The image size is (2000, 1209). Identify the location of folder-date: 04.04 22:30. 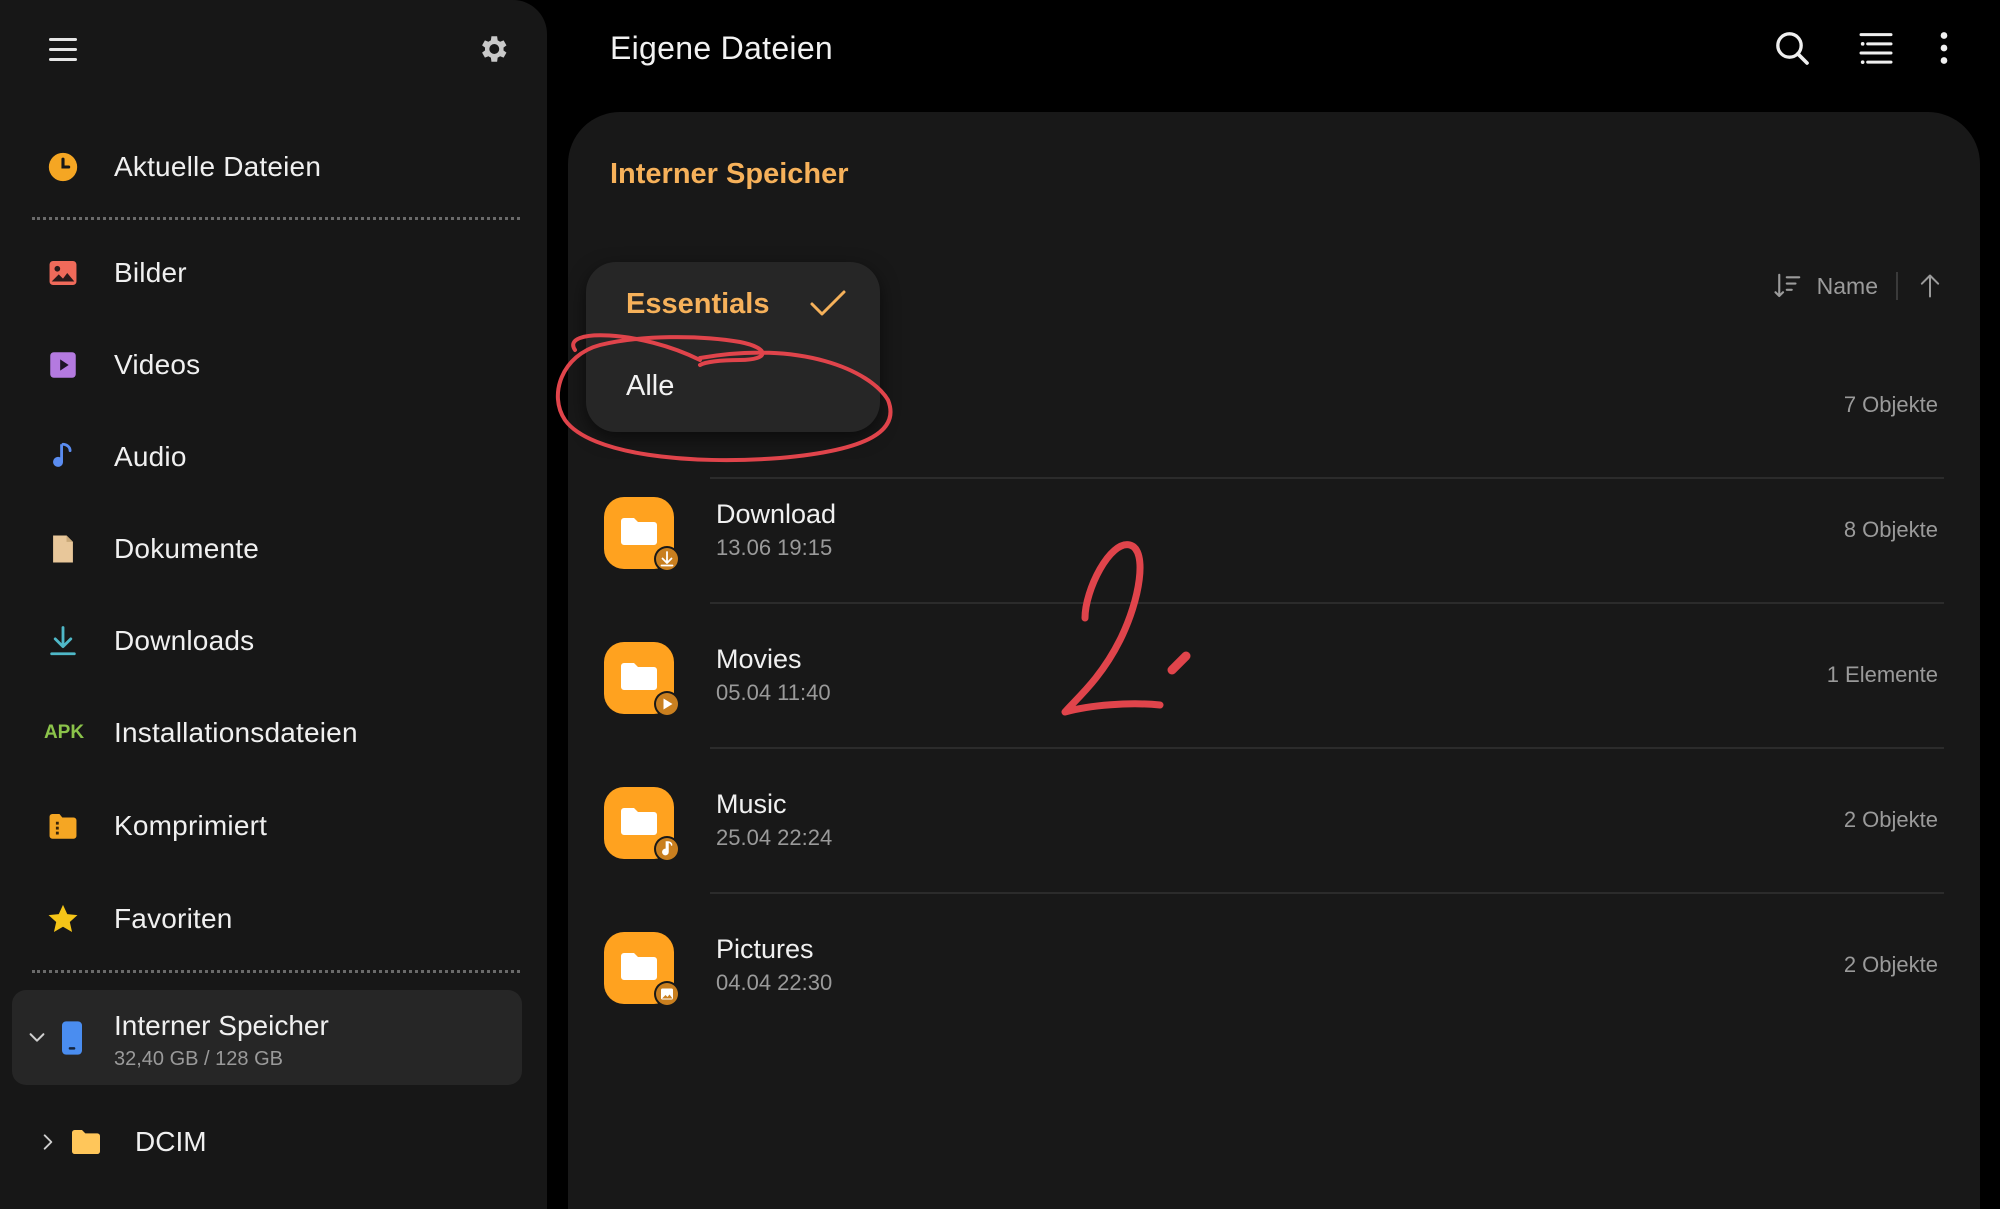
(774, 982).